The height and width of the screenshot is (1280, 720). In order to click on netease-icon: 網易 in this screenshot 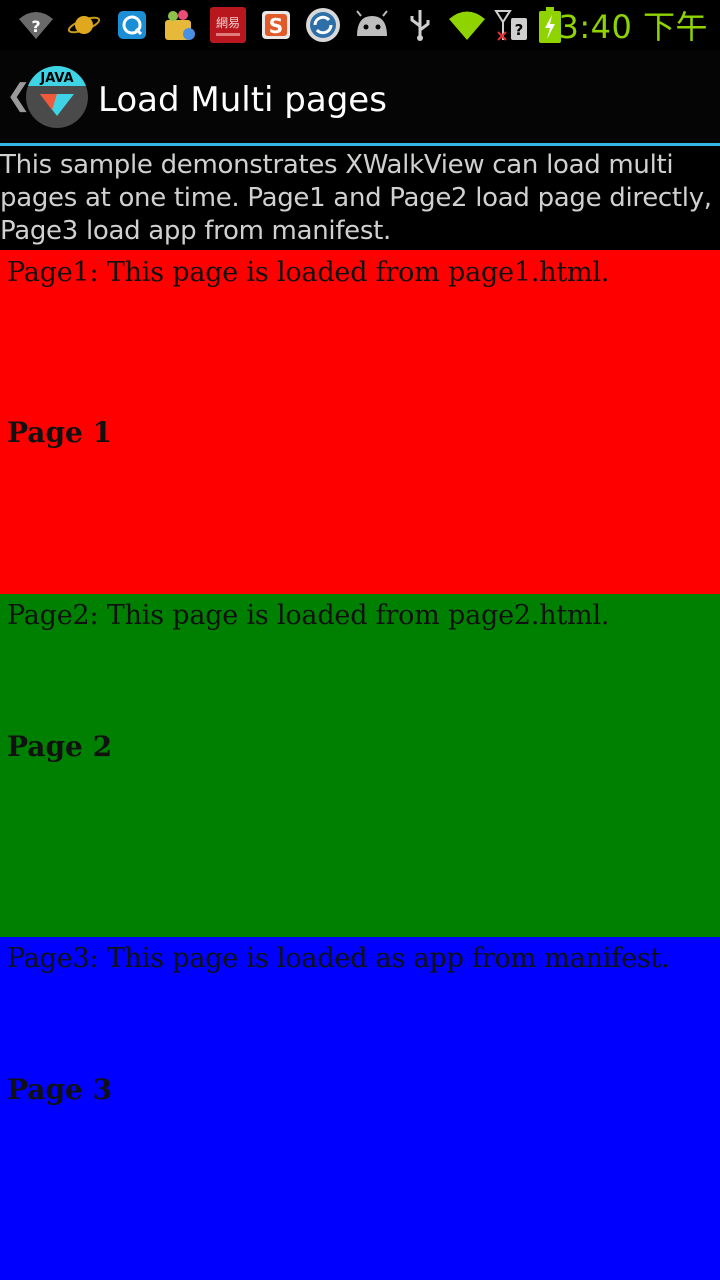, I will do `click(228, 25)`.